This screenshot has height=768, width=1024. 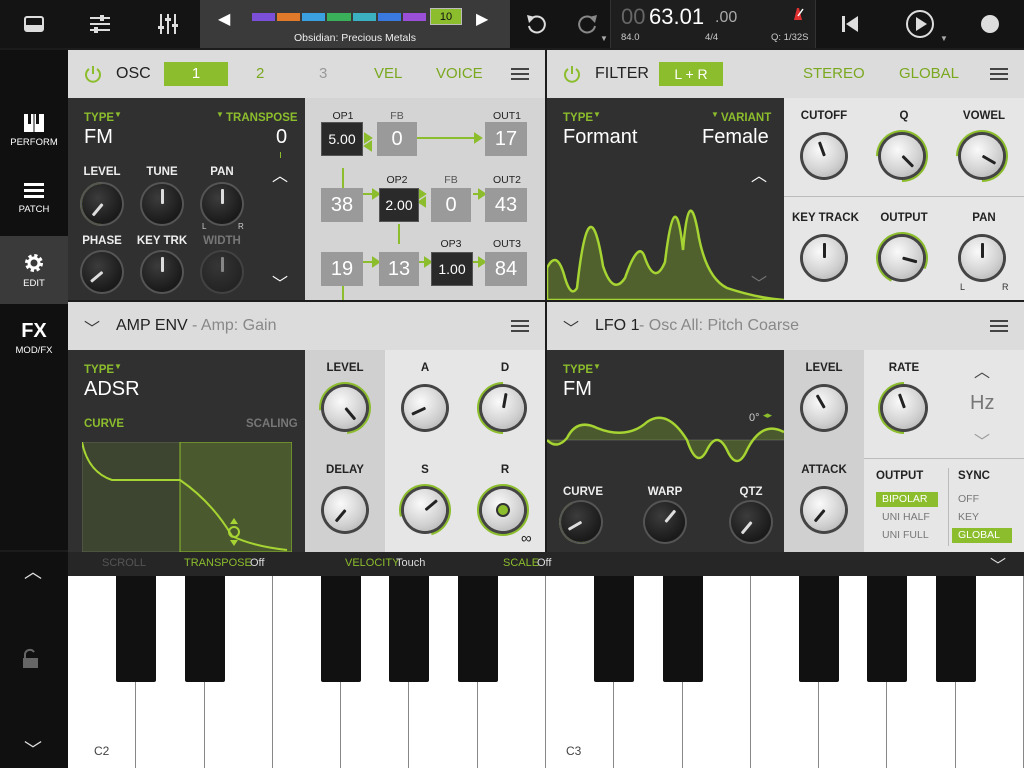 I want to click on sidebar-item-patch: PATCH, so click(x=34, y=198).